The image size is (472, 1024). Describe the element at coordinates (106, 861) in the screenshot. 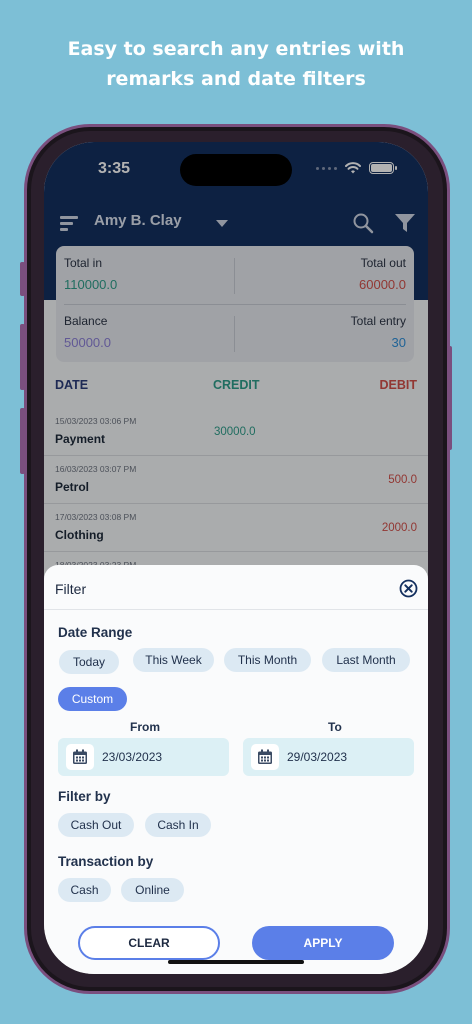

I see `transaction-by-title: Transaction by` at that location.